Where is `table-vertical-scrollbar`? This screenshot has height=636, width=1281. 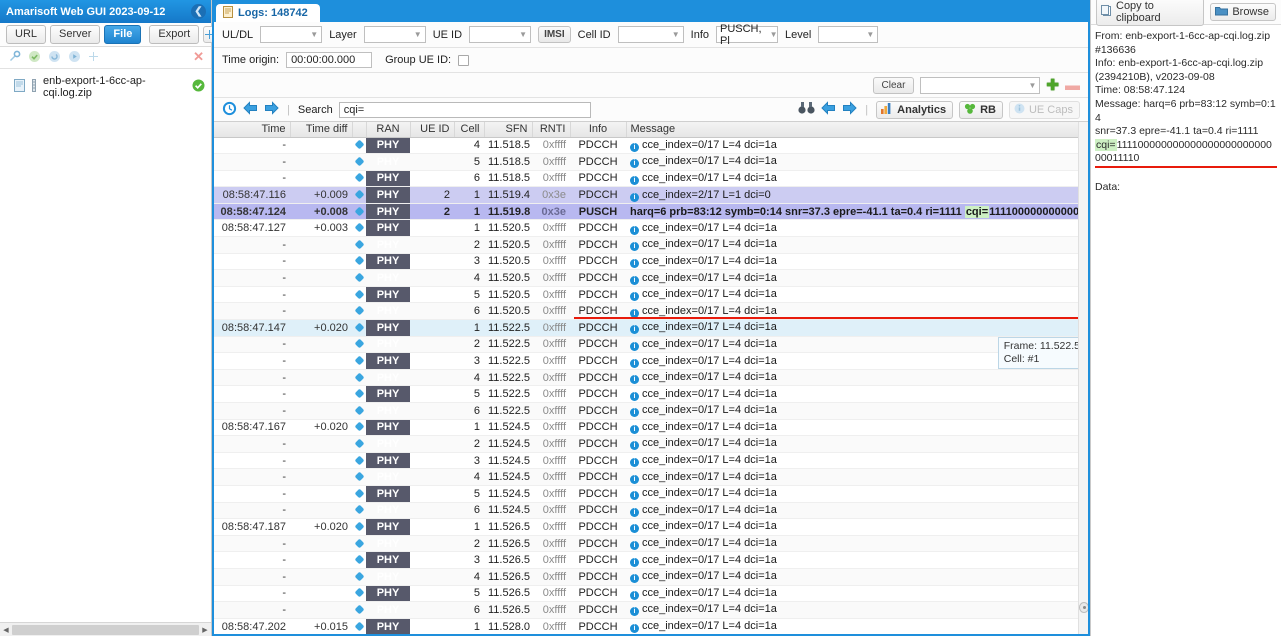 table-vertical-scrollbar is located at coordinates (1083, 378).